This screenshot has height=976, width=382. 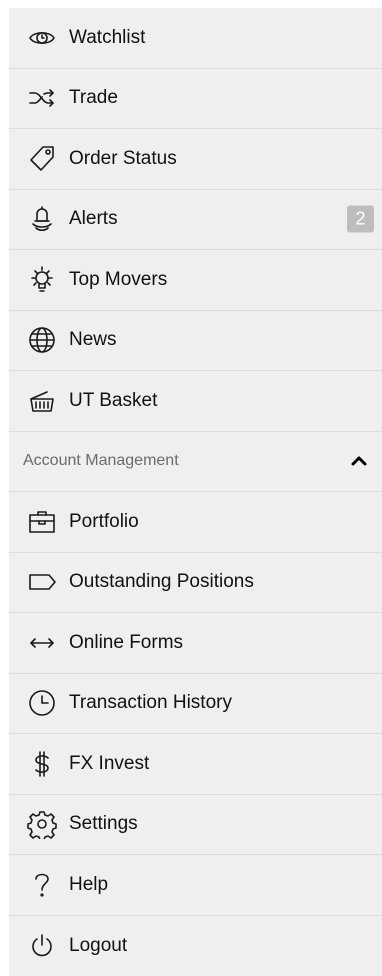 I want to click on menu-item-label: Alerts, so click(x=93, y=219).